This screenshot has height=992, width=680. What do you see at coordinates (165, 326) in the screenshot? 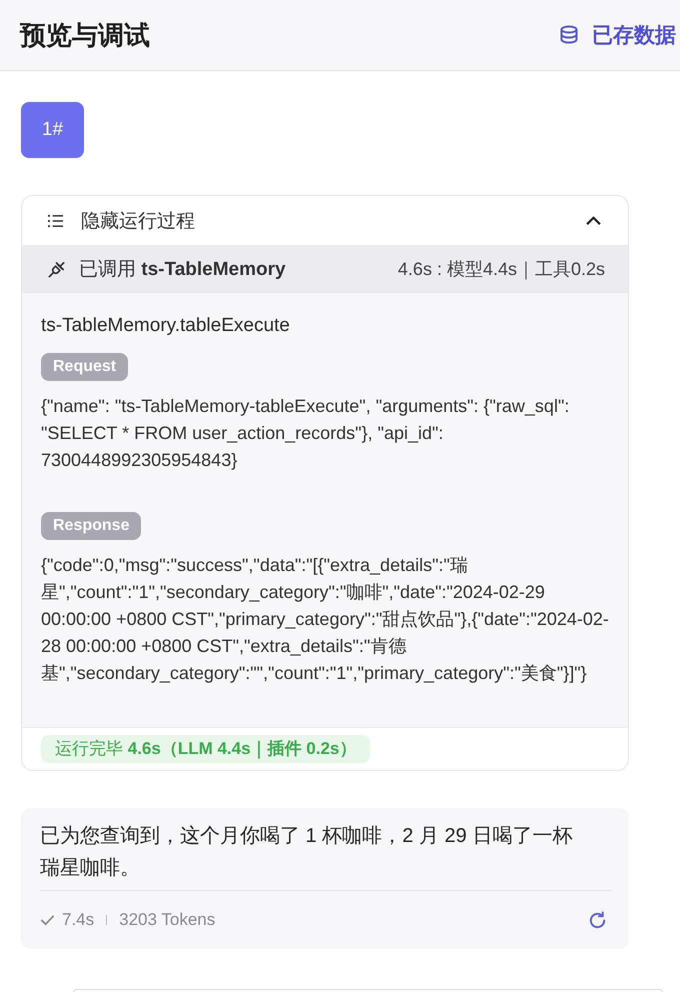
I see `function-name: ts-TableMemory.tableExecute` at bounding box center [165, 326].